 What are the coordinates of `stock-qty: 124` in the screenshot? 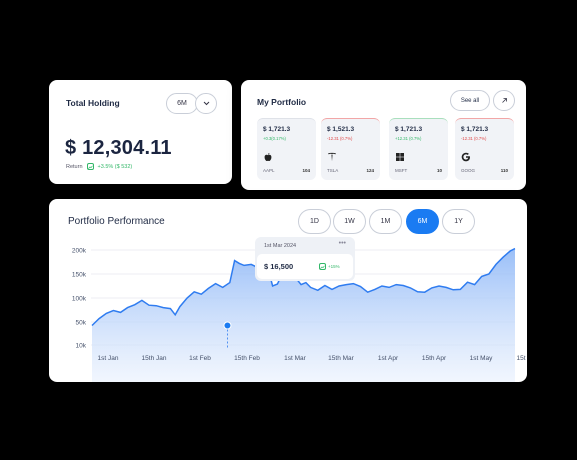 It's located at (370, 170).